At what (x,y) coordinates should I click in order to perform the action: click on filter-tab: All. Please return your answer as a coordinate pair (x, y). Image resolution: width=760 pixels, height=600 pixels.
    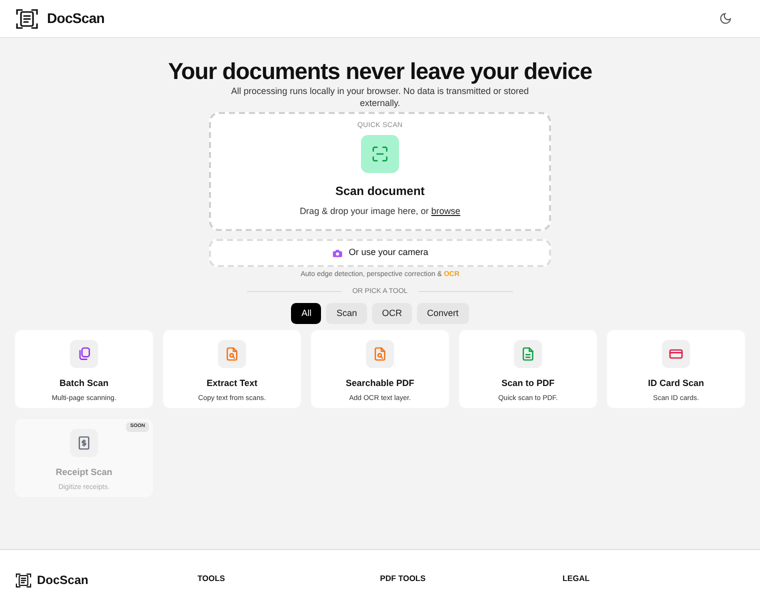
    Looking at the image, I should click on (306, 313).